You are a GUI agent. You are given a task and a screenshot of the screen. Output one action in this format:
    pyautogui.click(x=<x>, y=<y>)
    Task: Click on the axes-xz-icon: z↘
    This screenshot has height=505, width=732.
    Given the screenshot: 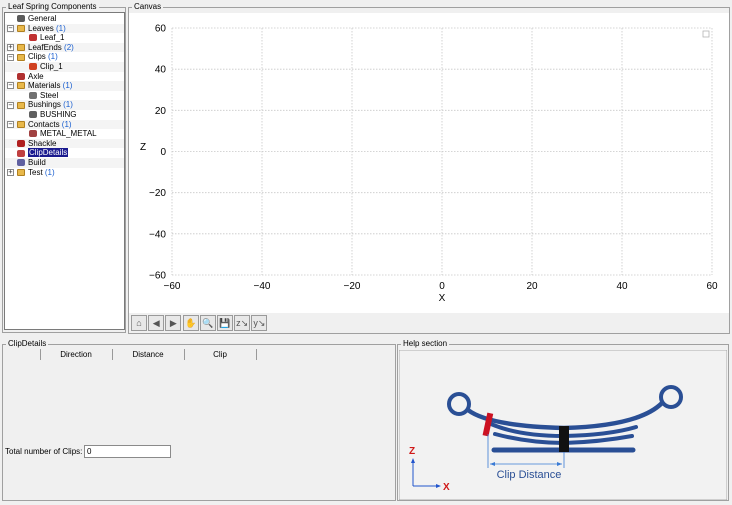 What is the action you would take?
    pyautogui.click(x=242, y=323)
    